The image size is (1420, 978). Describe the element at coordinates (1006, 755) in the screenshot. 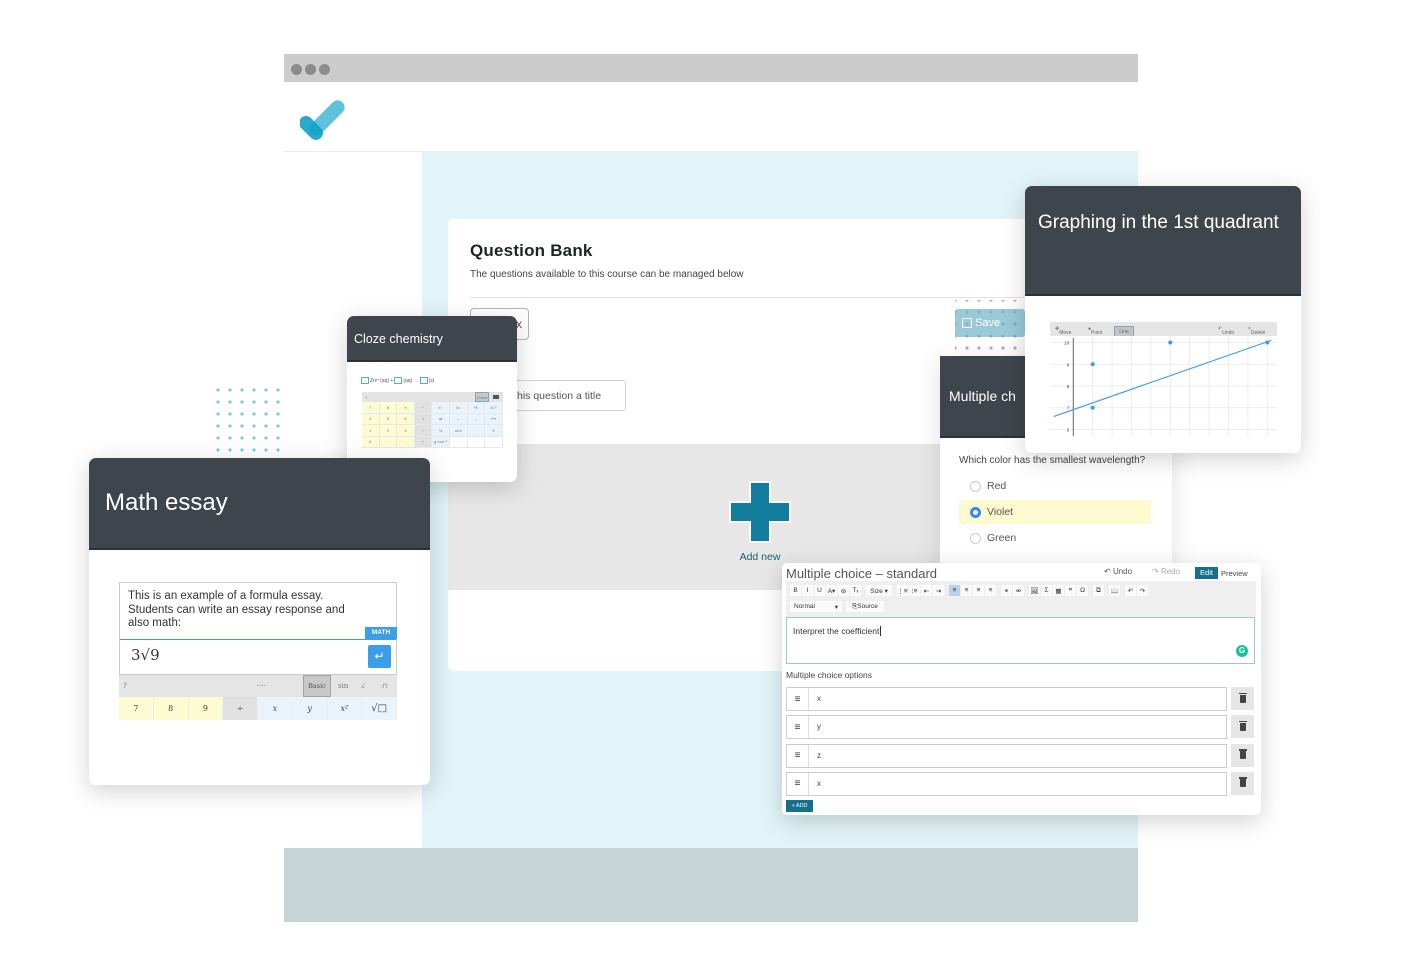

I see `option-row: ≡ z` at that location.